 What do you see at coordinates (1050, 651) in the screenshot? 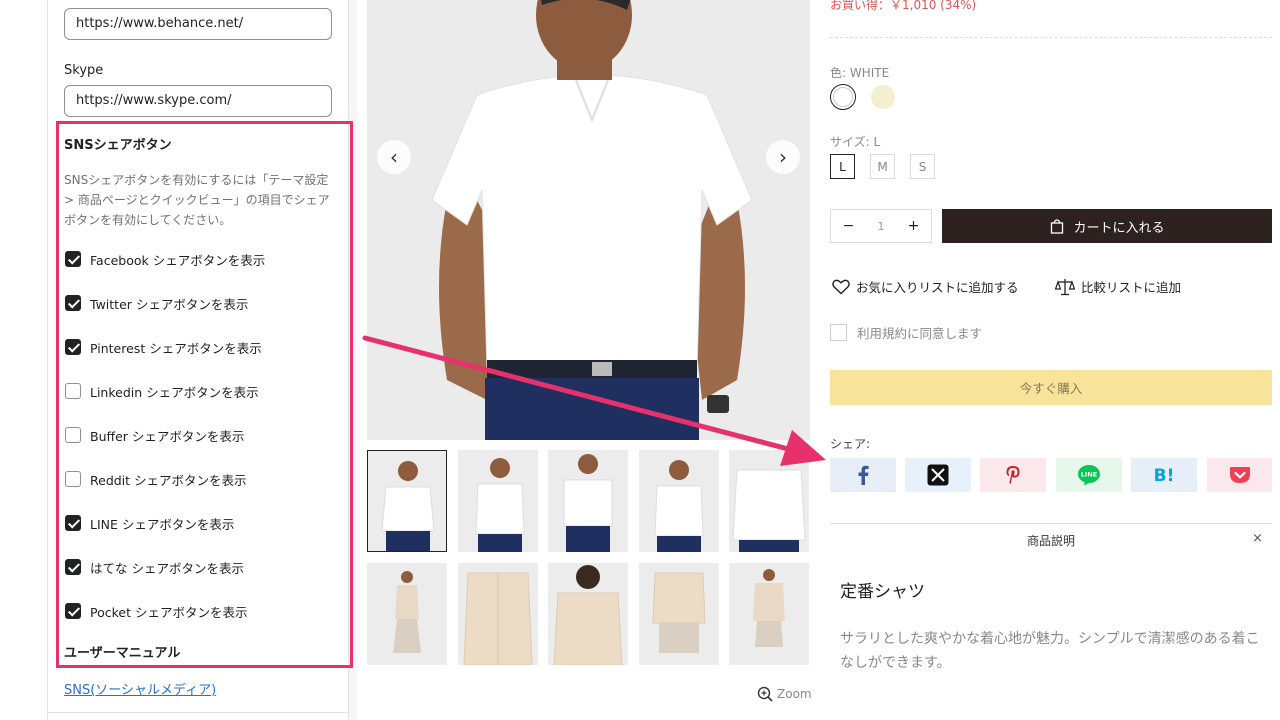
I see `description-body: サラリとした爽やかな着心地が魅力。シンプルで清潔感のある着こなしができます。` at bounding box center [1050, 651].